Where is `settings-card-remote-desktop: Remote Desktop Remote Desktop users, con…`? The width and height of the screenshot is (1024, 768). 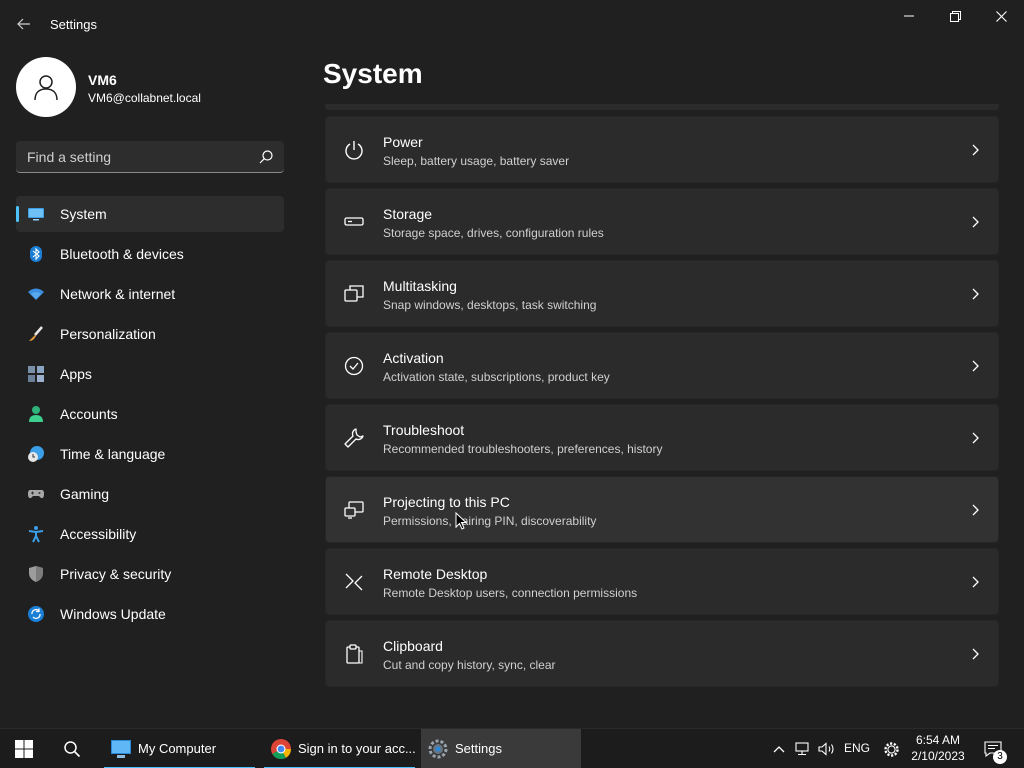 settings-card-remote-desktop: Remote Desktop Remote Desktop users, con… is located at coordinates (662, 581).